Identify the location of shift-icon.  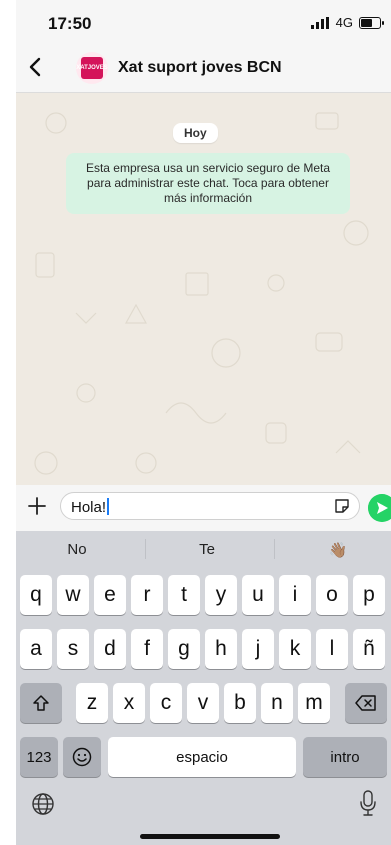
(41, 703).